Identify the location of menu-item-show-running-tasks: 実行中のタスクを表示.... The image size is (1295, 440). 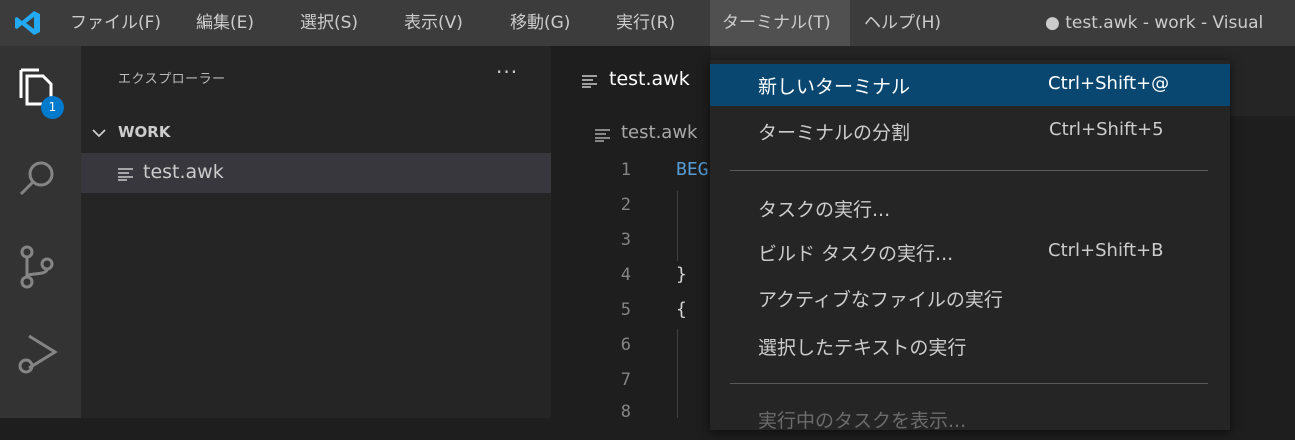
(970, 419).